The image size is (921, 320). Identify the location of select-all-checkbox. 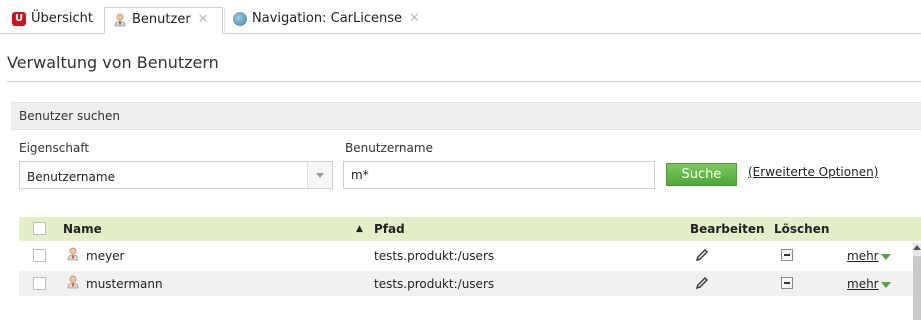
(39, 228).